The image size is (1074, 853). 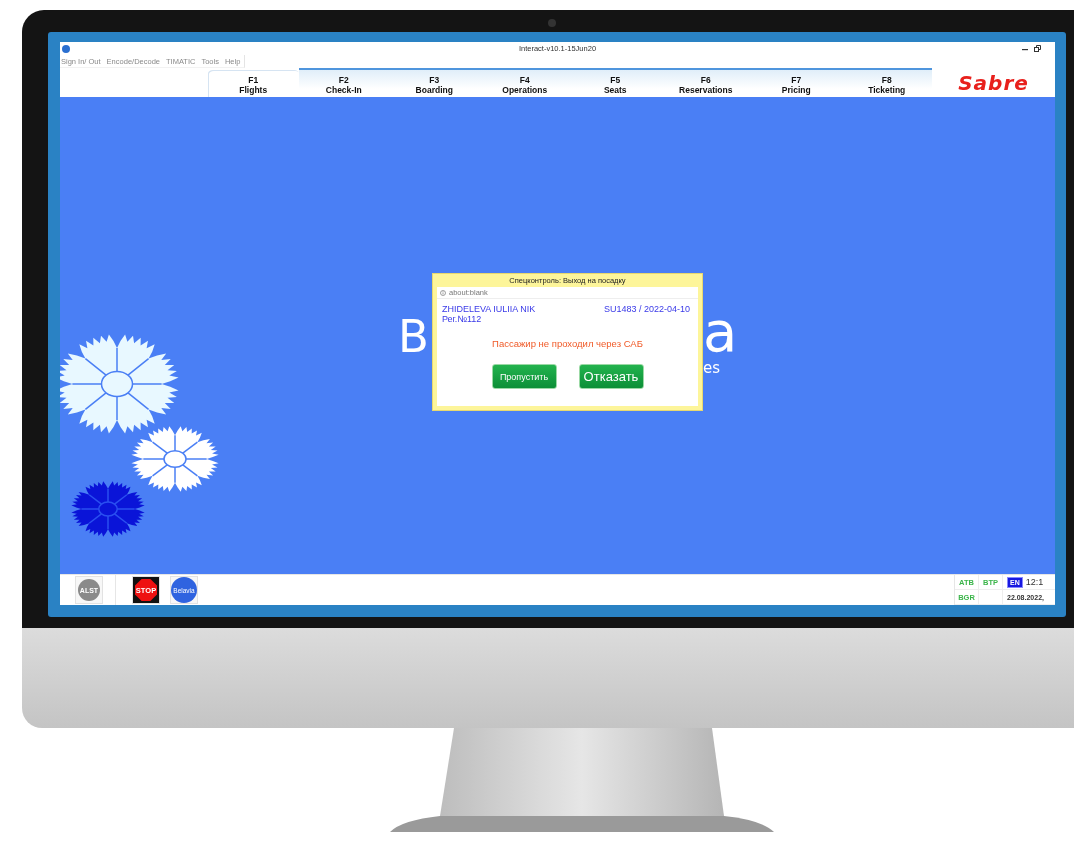 I want to click on brand-logo: Sabre, so click(x=993, y=82).